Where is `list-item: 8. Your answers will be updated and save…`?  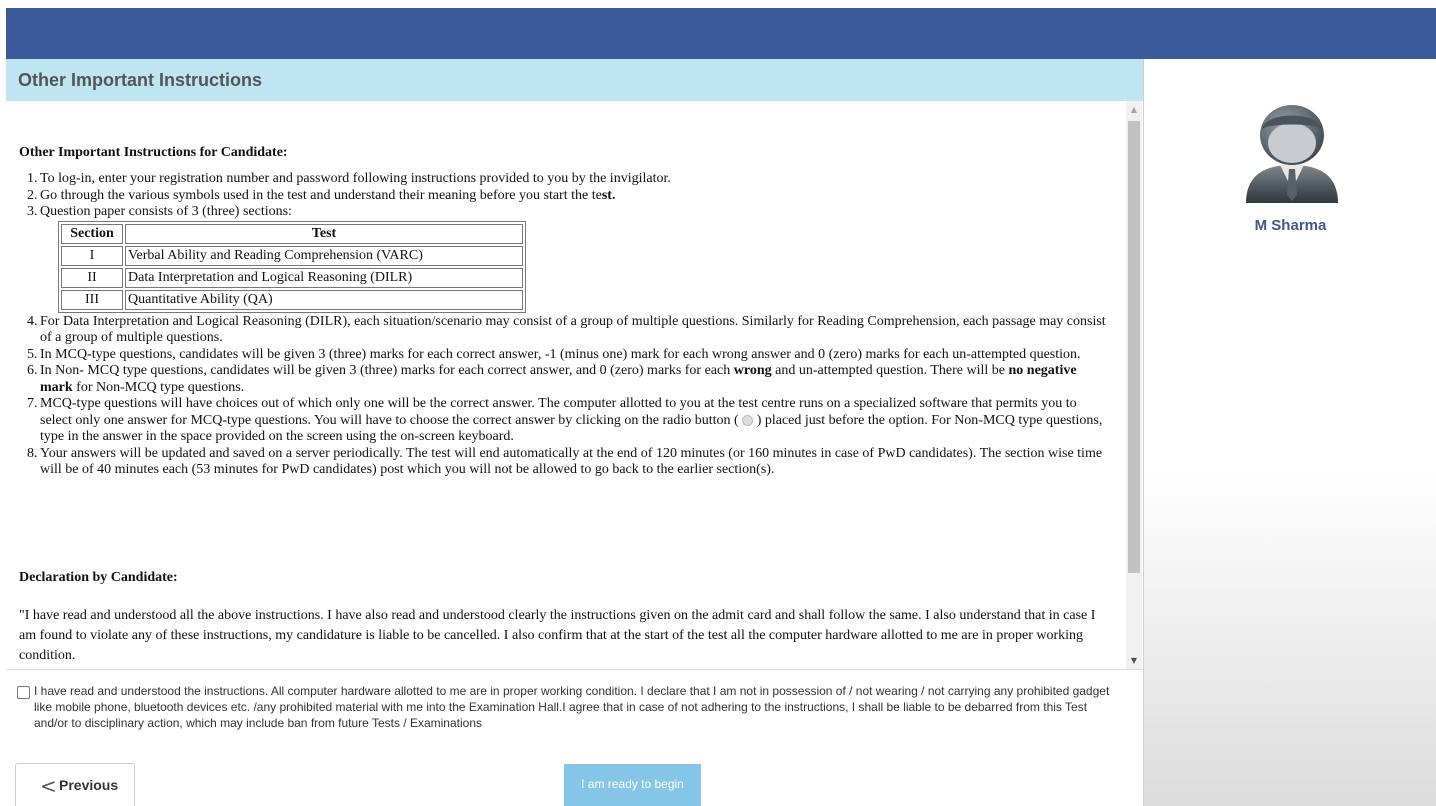
list-item: 8. Your answers will be updated and save… is located at coordinates (565, 461).